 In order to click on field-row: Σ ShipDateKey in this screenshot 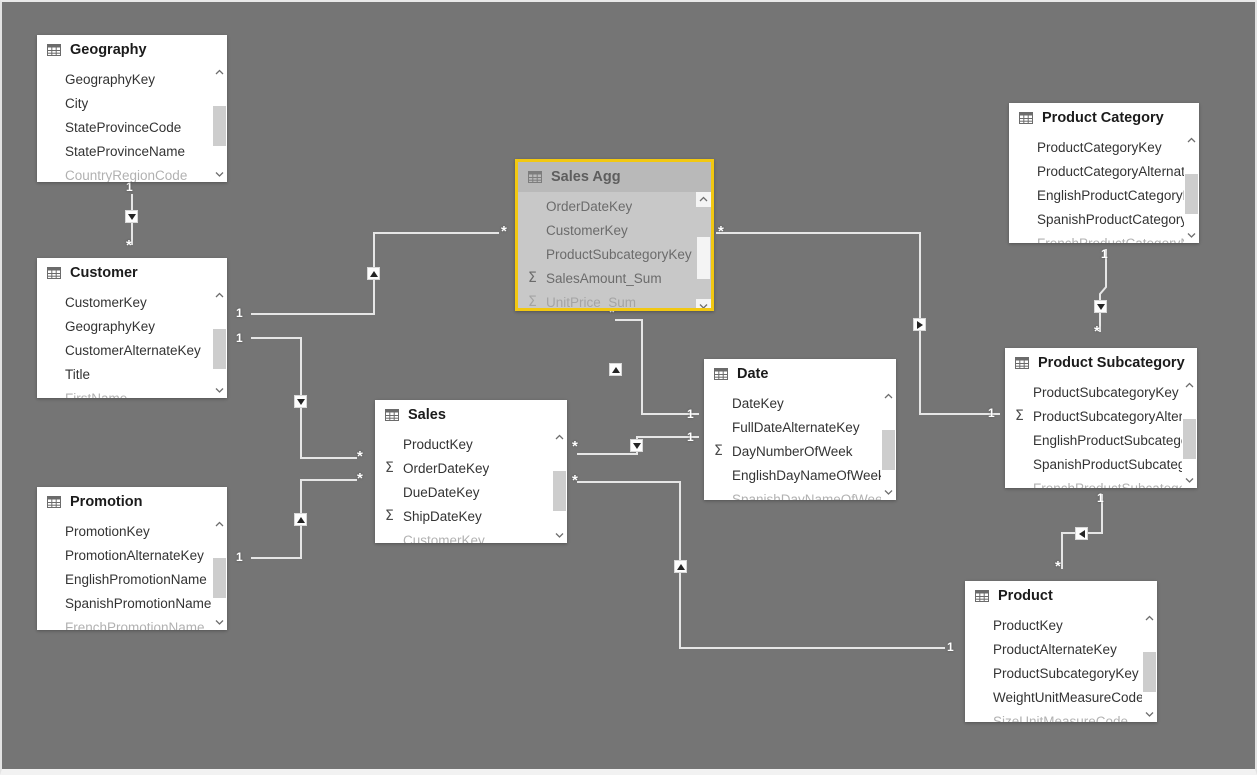, I will do `click(471, 516)`.